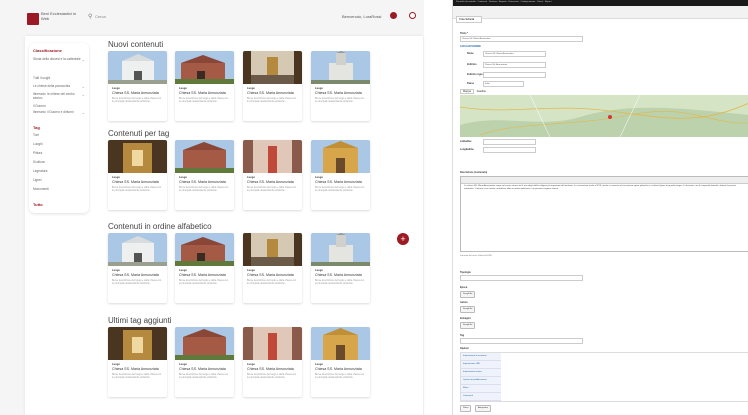 The height and width of the screenshot is (415, 748). I want to click on country-select: Italia, so click(503, 84).